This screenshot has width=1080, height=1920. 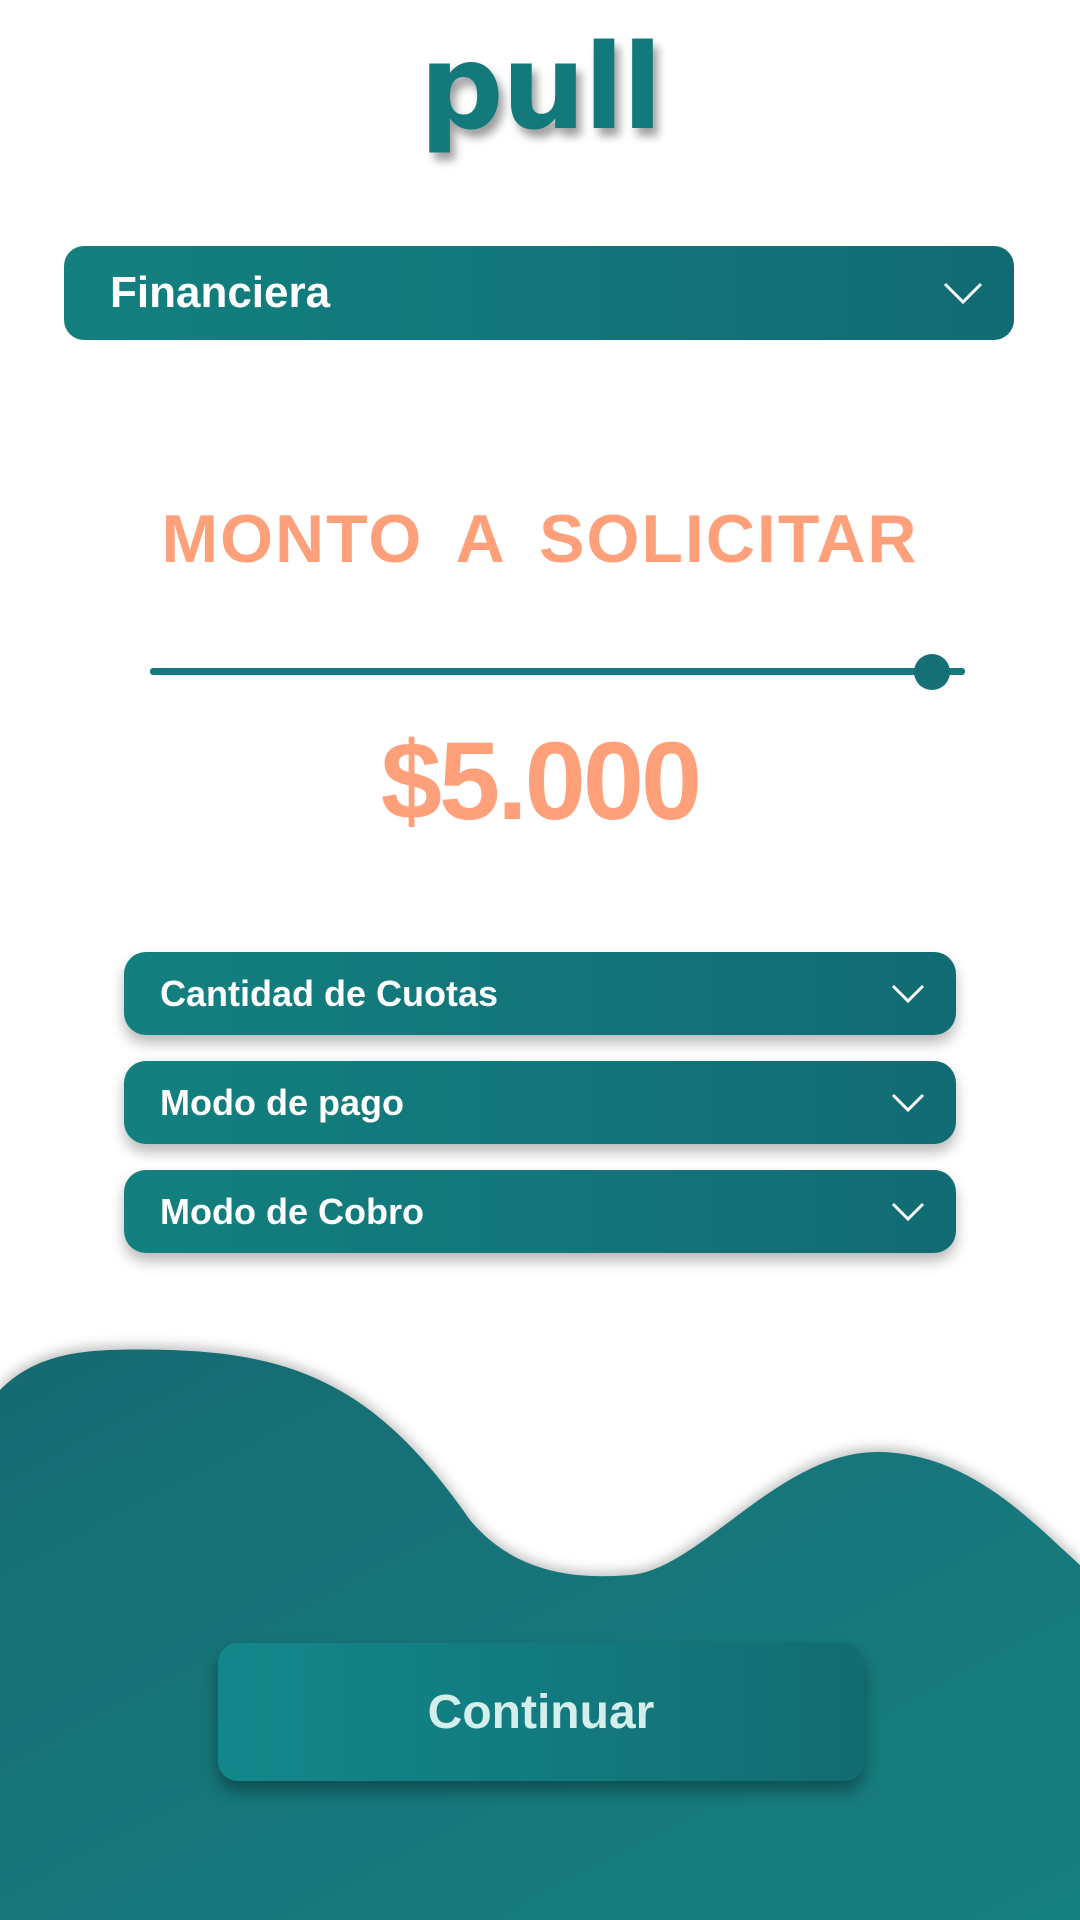 I want to click on payment-mode-select-label: Modo de pago, so click(x=282, y=1102).